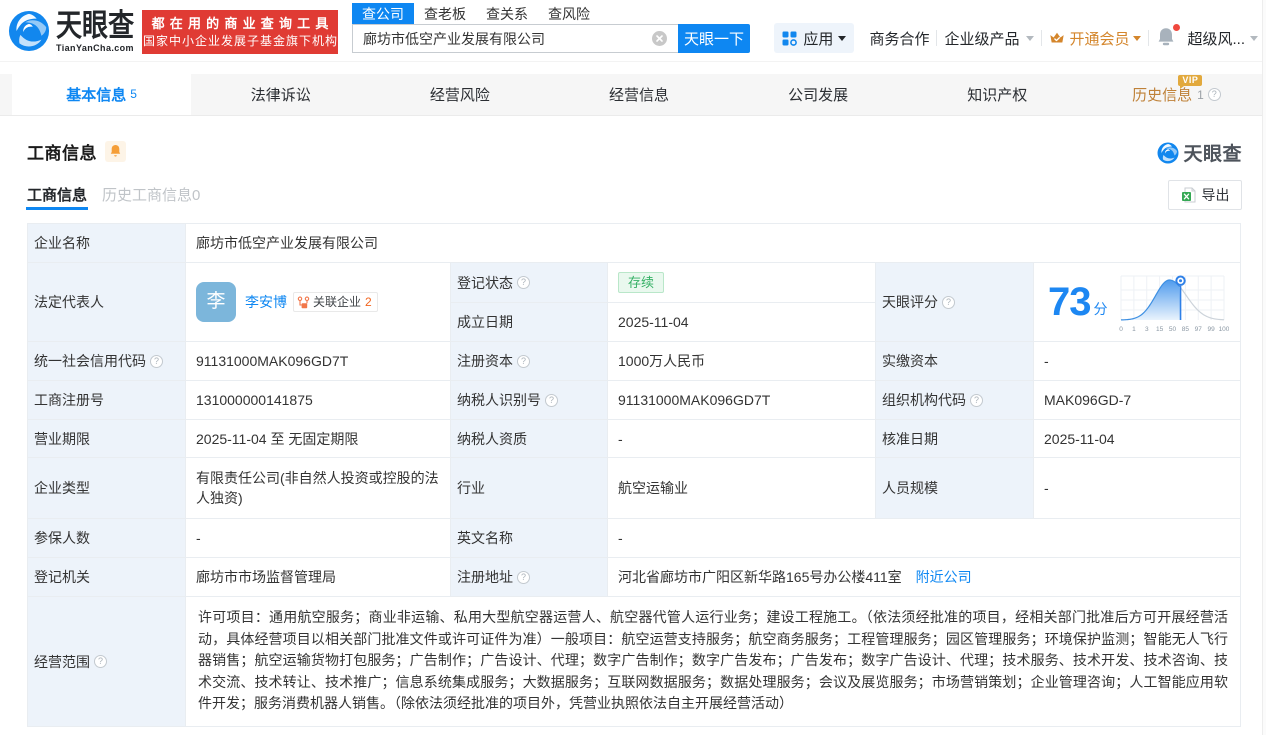 This screenshot has height=735, width=1266. Describe the element at coordinates (741, 361) in the screenshot. I see `reg-capital-value: 1000万人民币` at that location.